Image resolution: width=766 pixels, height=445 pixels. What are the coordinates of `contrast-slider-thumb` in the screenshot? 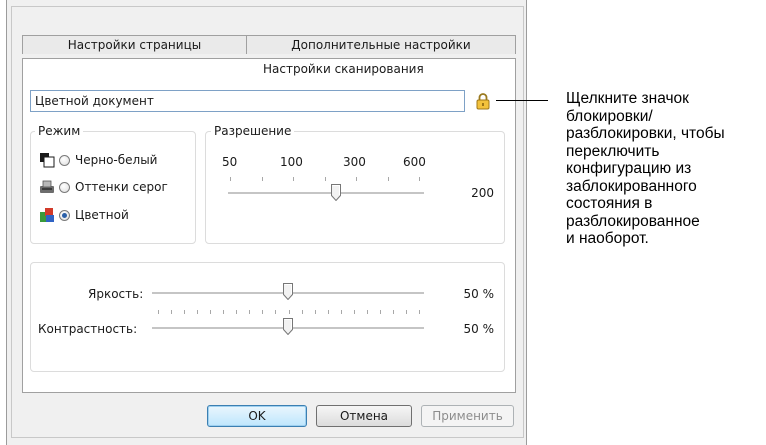 It's located at (288, 326).